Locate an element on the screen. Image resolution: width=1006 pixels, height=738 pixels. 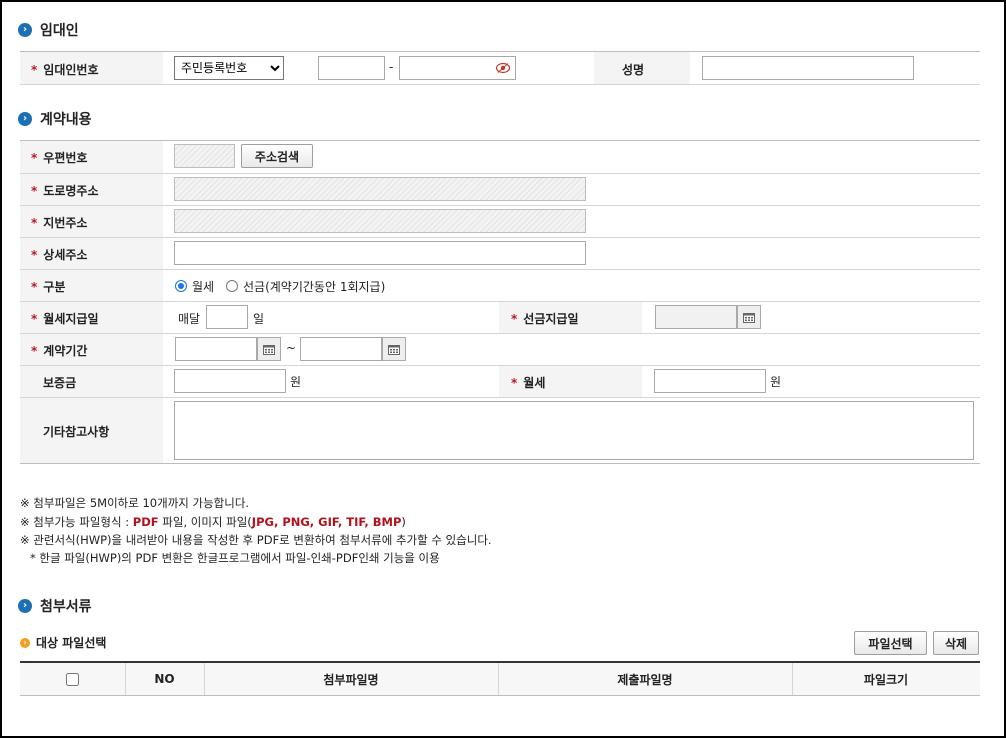
section-lessor-label: 임대인 is located at coordinates (59, 31).